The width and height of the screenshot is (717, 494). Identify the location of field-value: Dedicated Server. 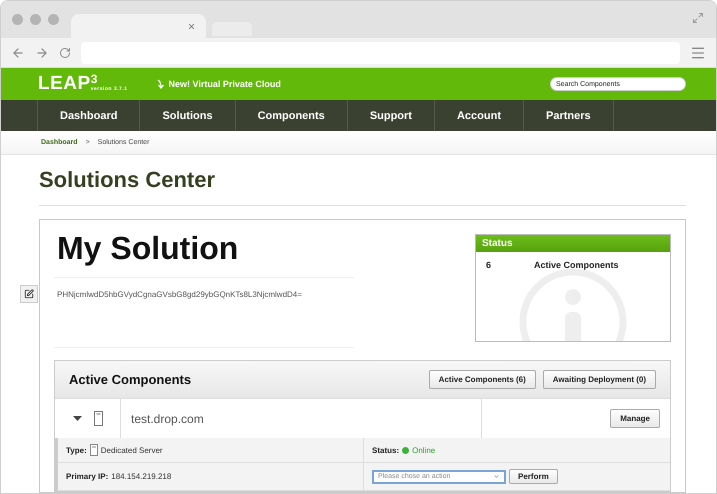
(131, 450).